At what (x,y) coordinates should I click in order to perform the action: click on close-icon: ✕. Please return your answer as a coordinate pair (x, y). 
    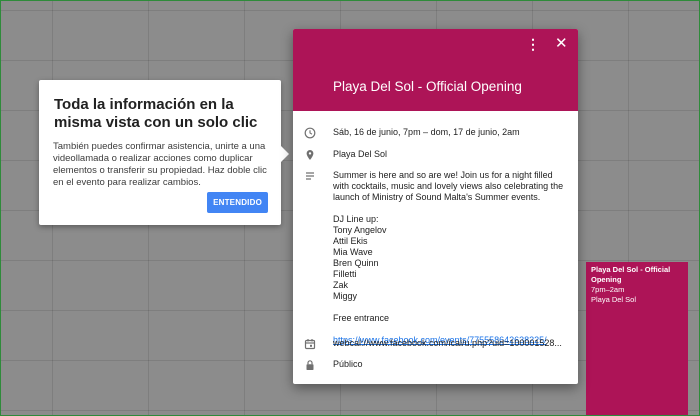
    Looking at the image, I should click on (561, 43).